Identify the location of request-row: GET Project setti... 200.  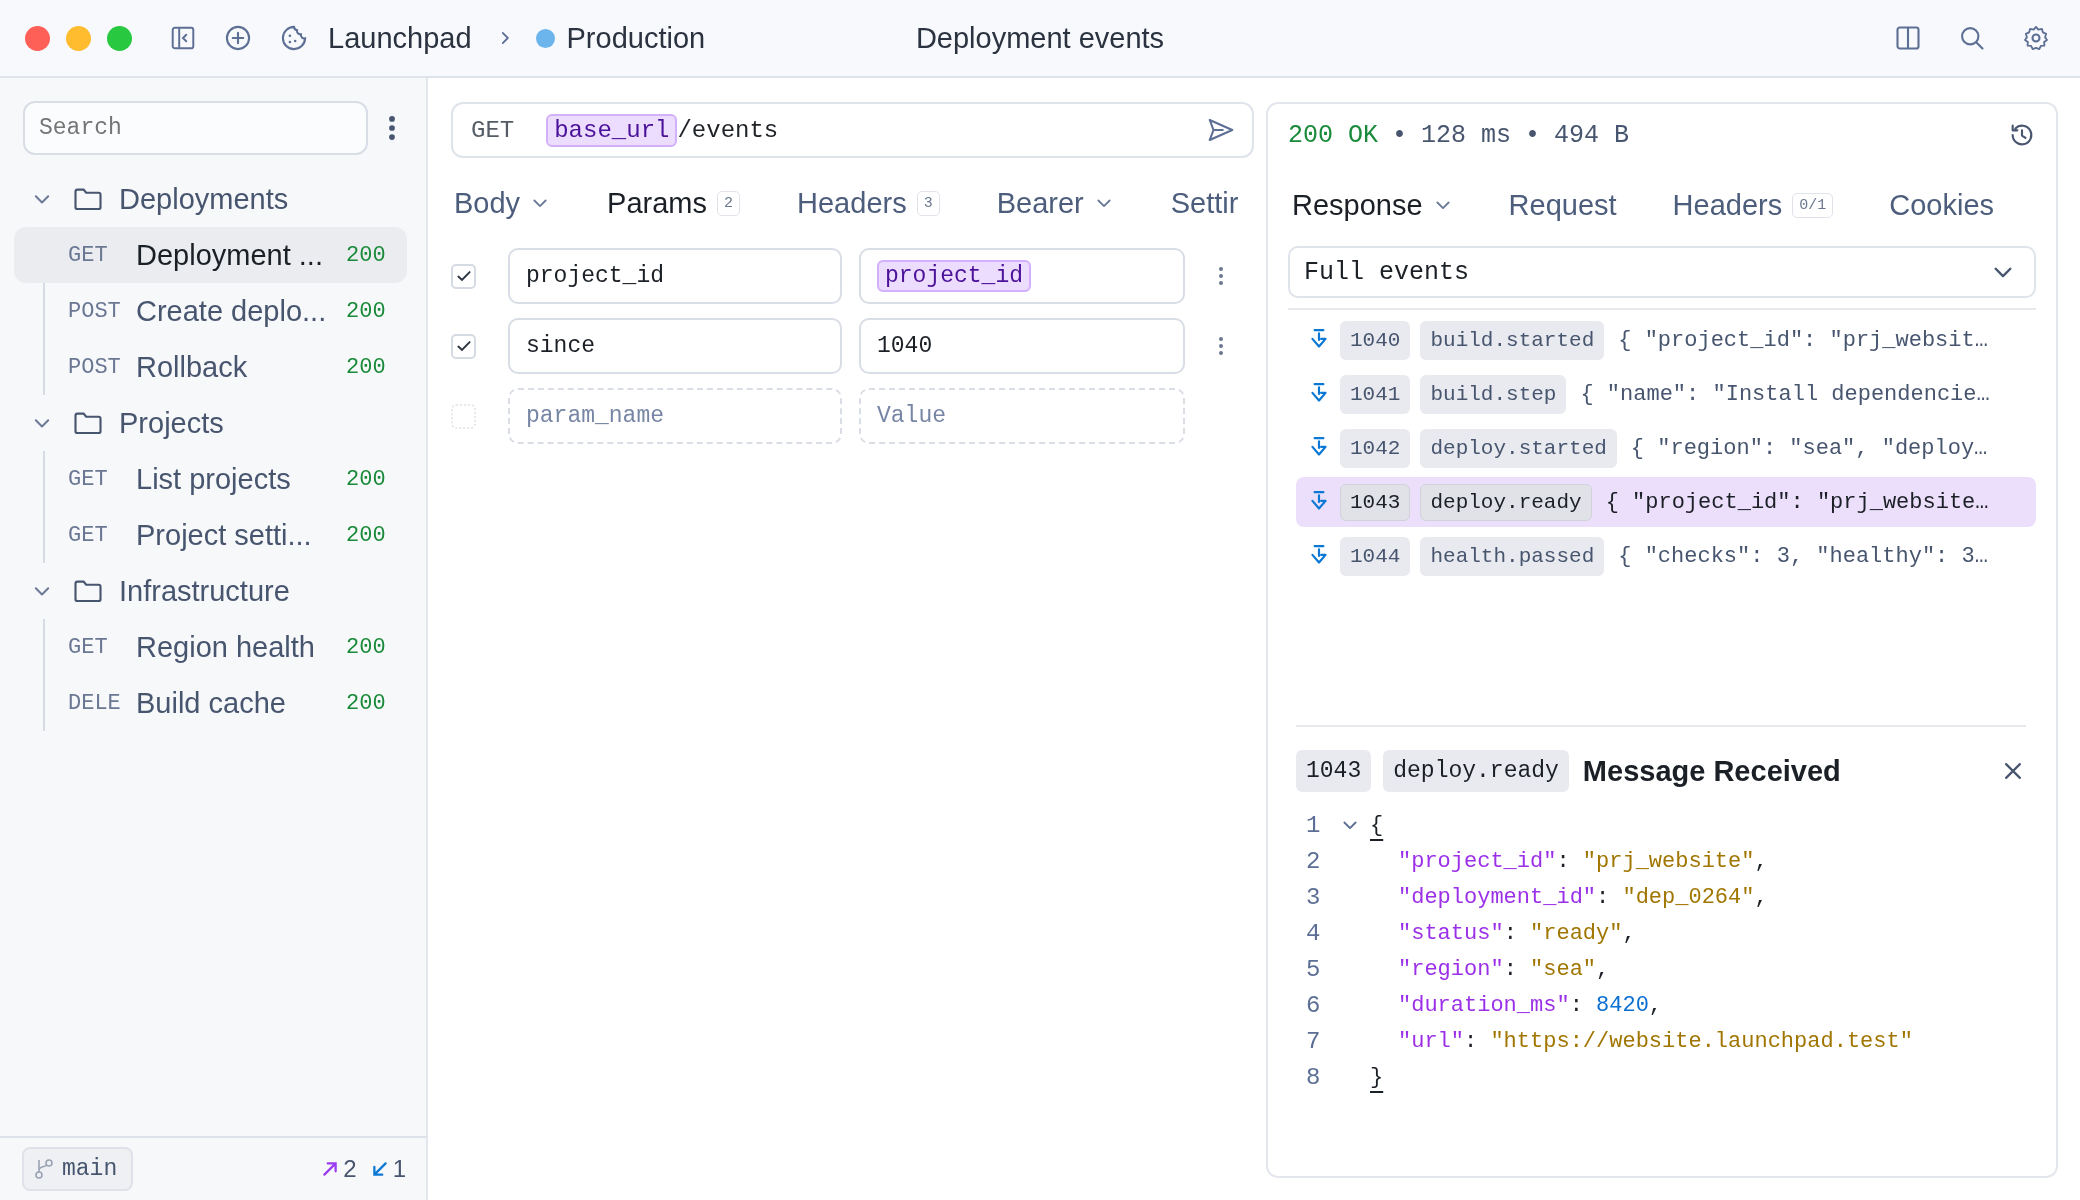
(210, 535).